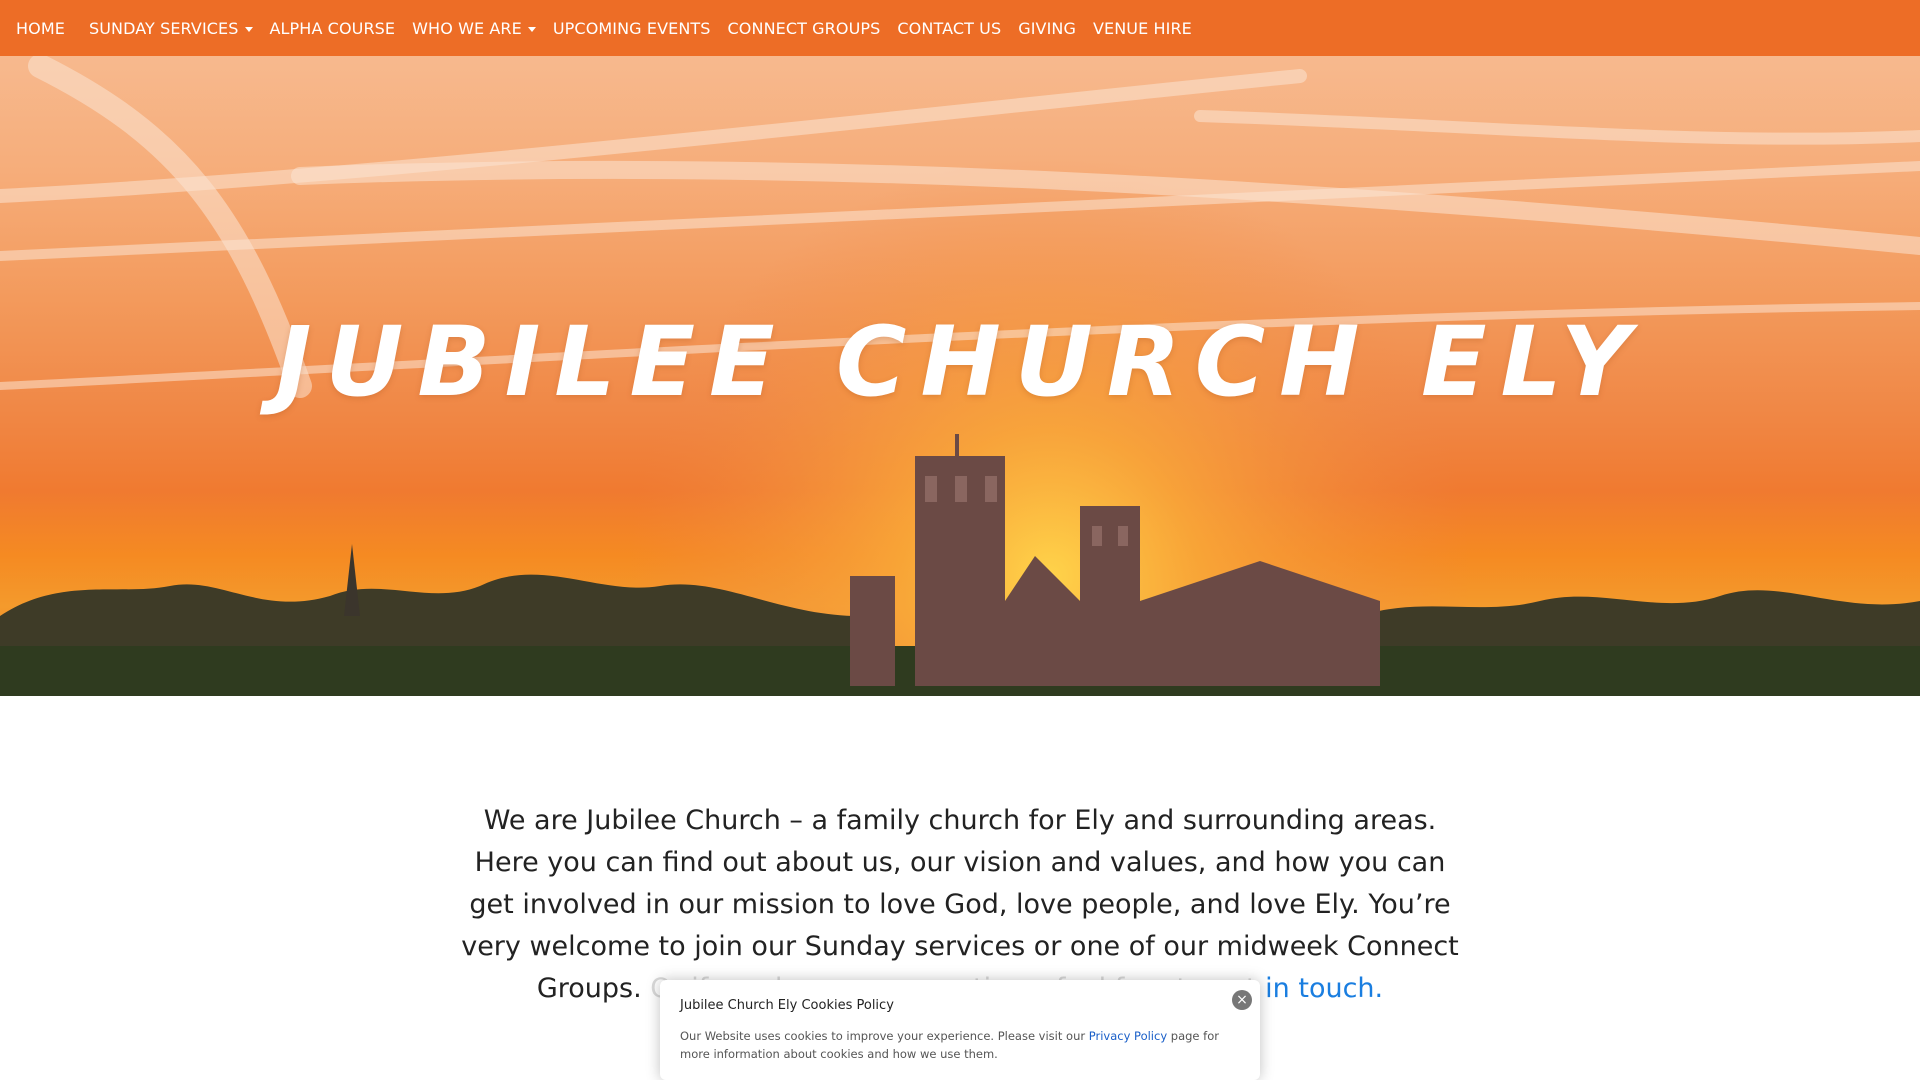  Describe the element at coordinates (1324, 988) in the screenshot. I see `get-in-touch-link: in touch.` at that location.